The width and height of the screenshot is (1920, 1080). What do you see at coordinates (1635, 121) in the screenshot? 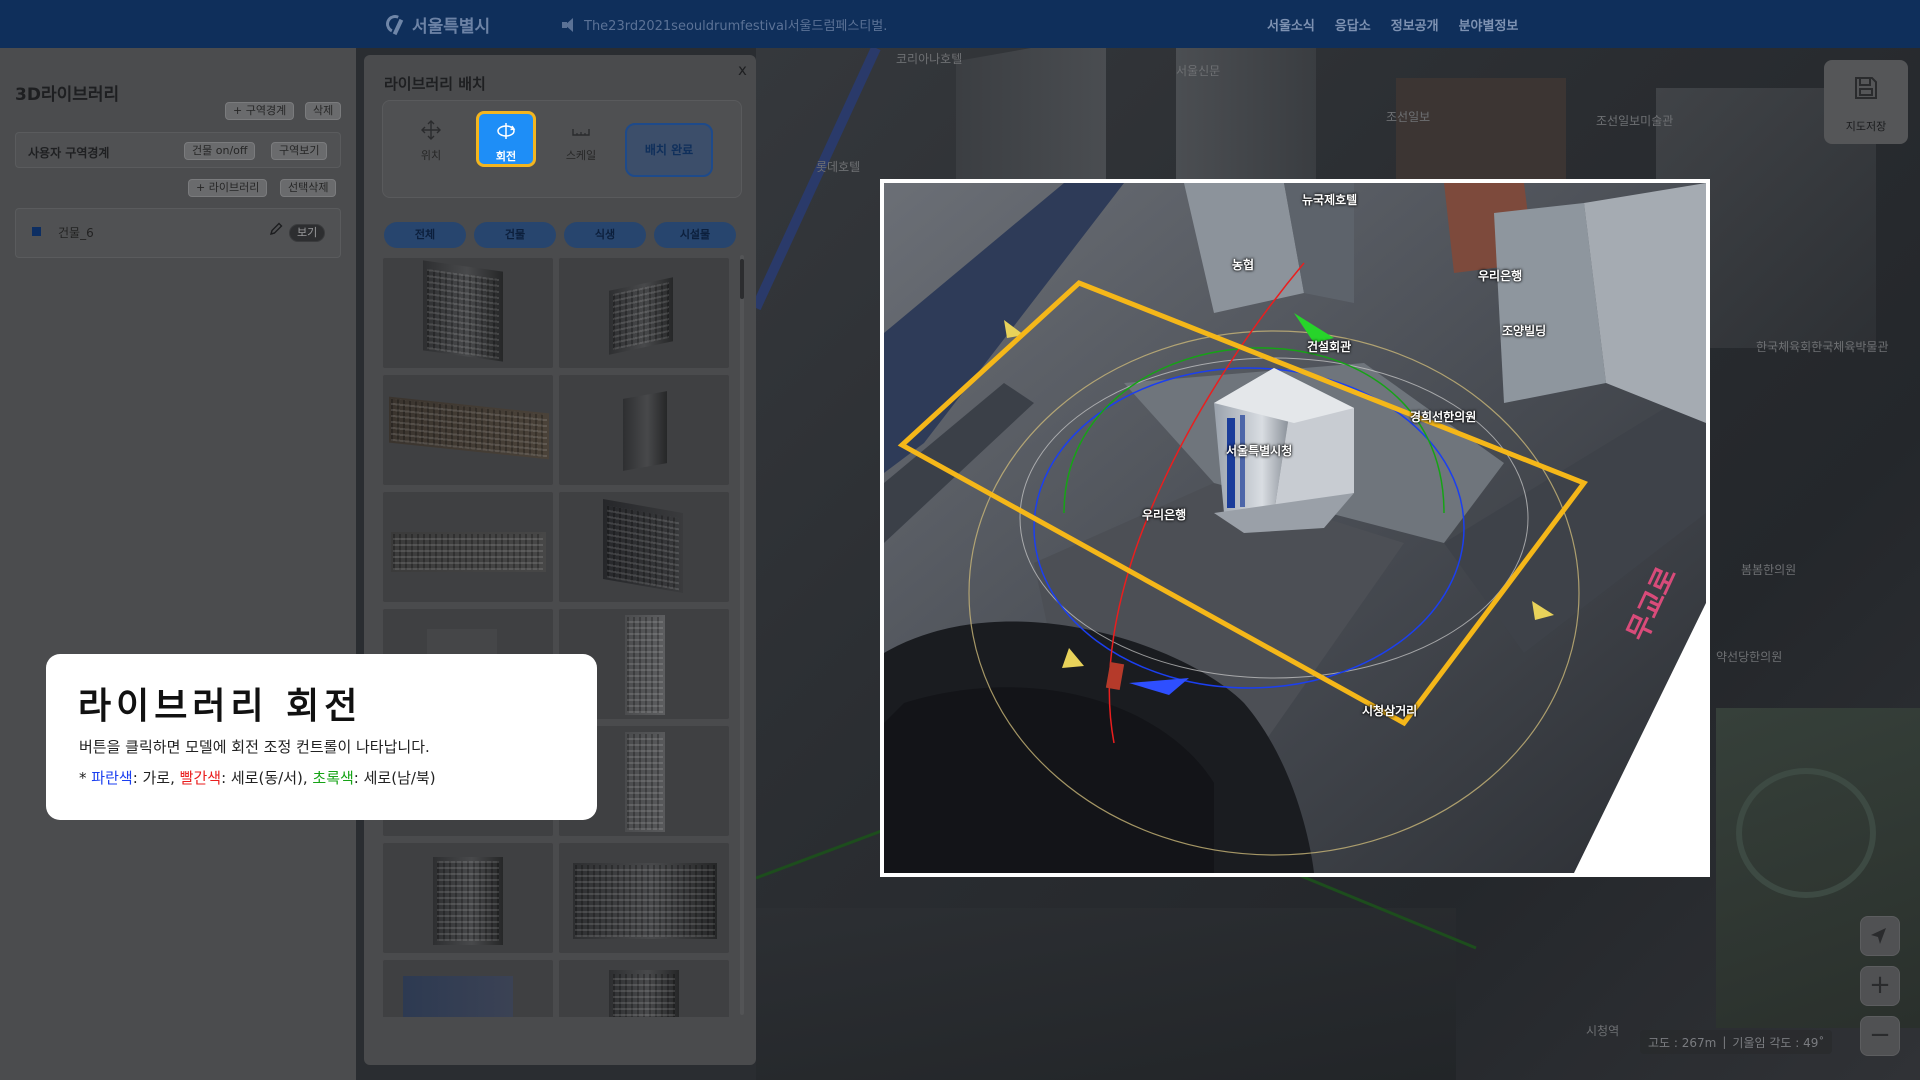
I see `map-label: 조선일보미술관` at bounding box center [1635, 121].